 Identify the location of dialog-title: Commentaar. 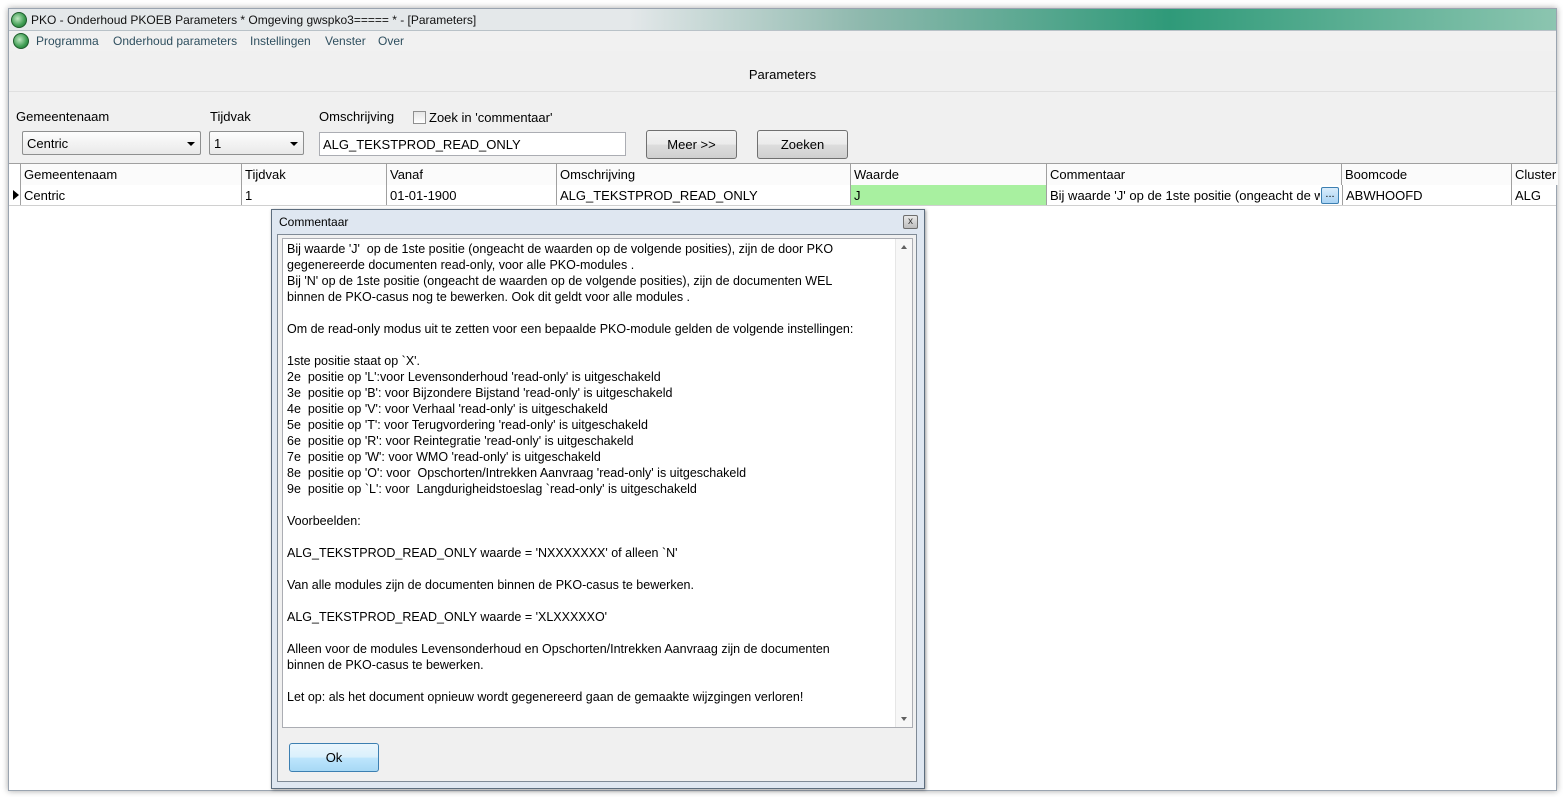
(314, 222).